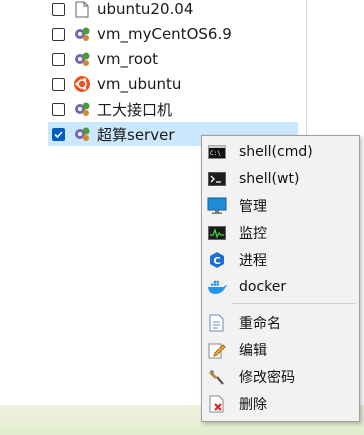 The height and width of the screenshot is (435, 364). I want to click on menu-item-label: docker, so click(263, 287).